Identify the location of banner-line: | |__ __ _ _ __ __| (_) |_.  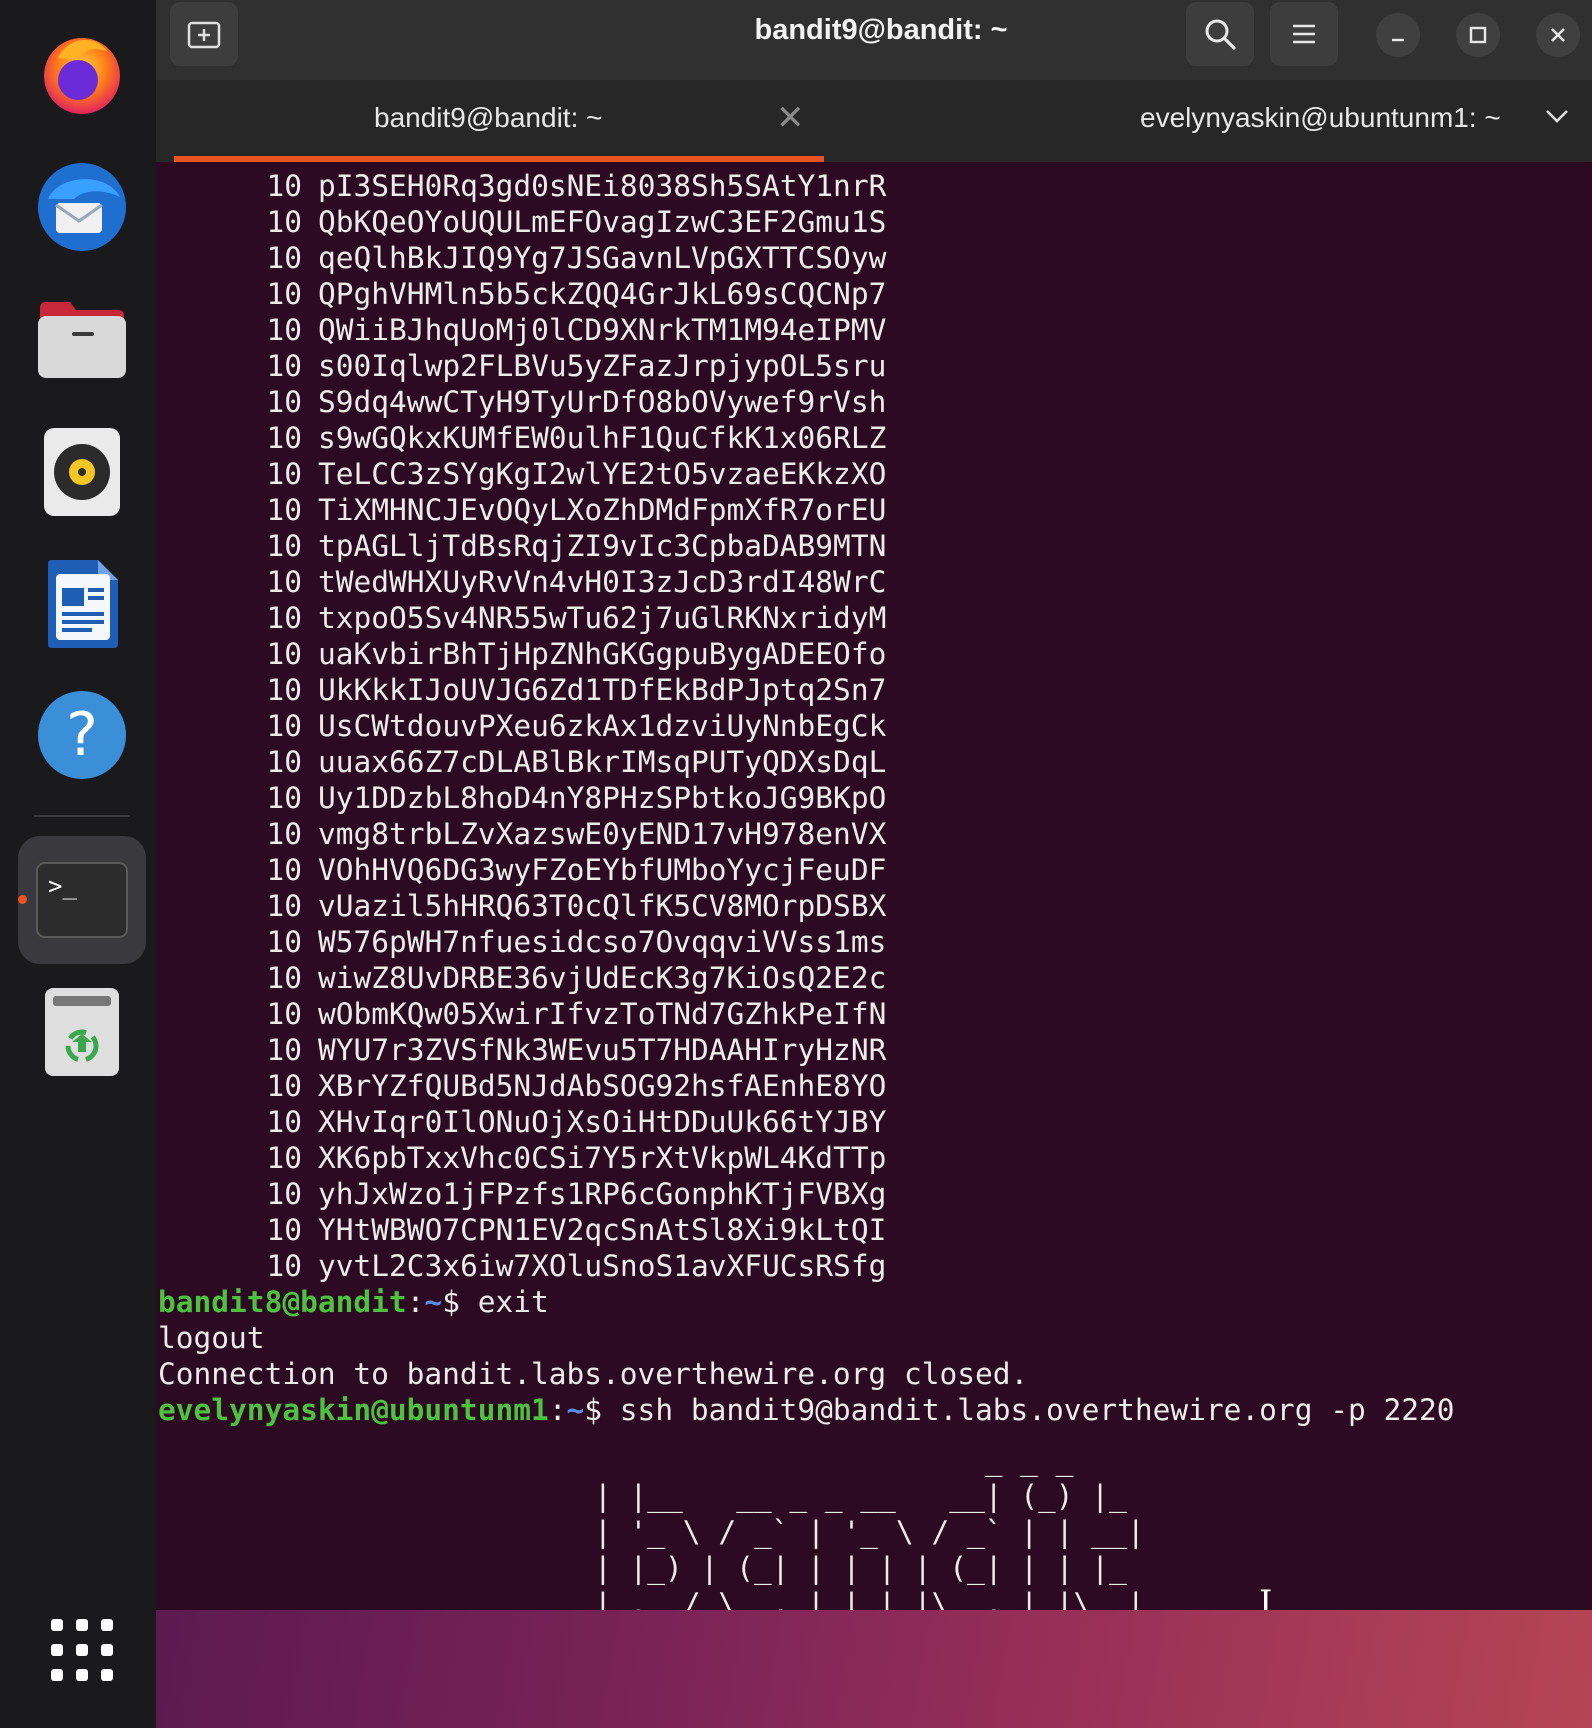
(860, 1496).